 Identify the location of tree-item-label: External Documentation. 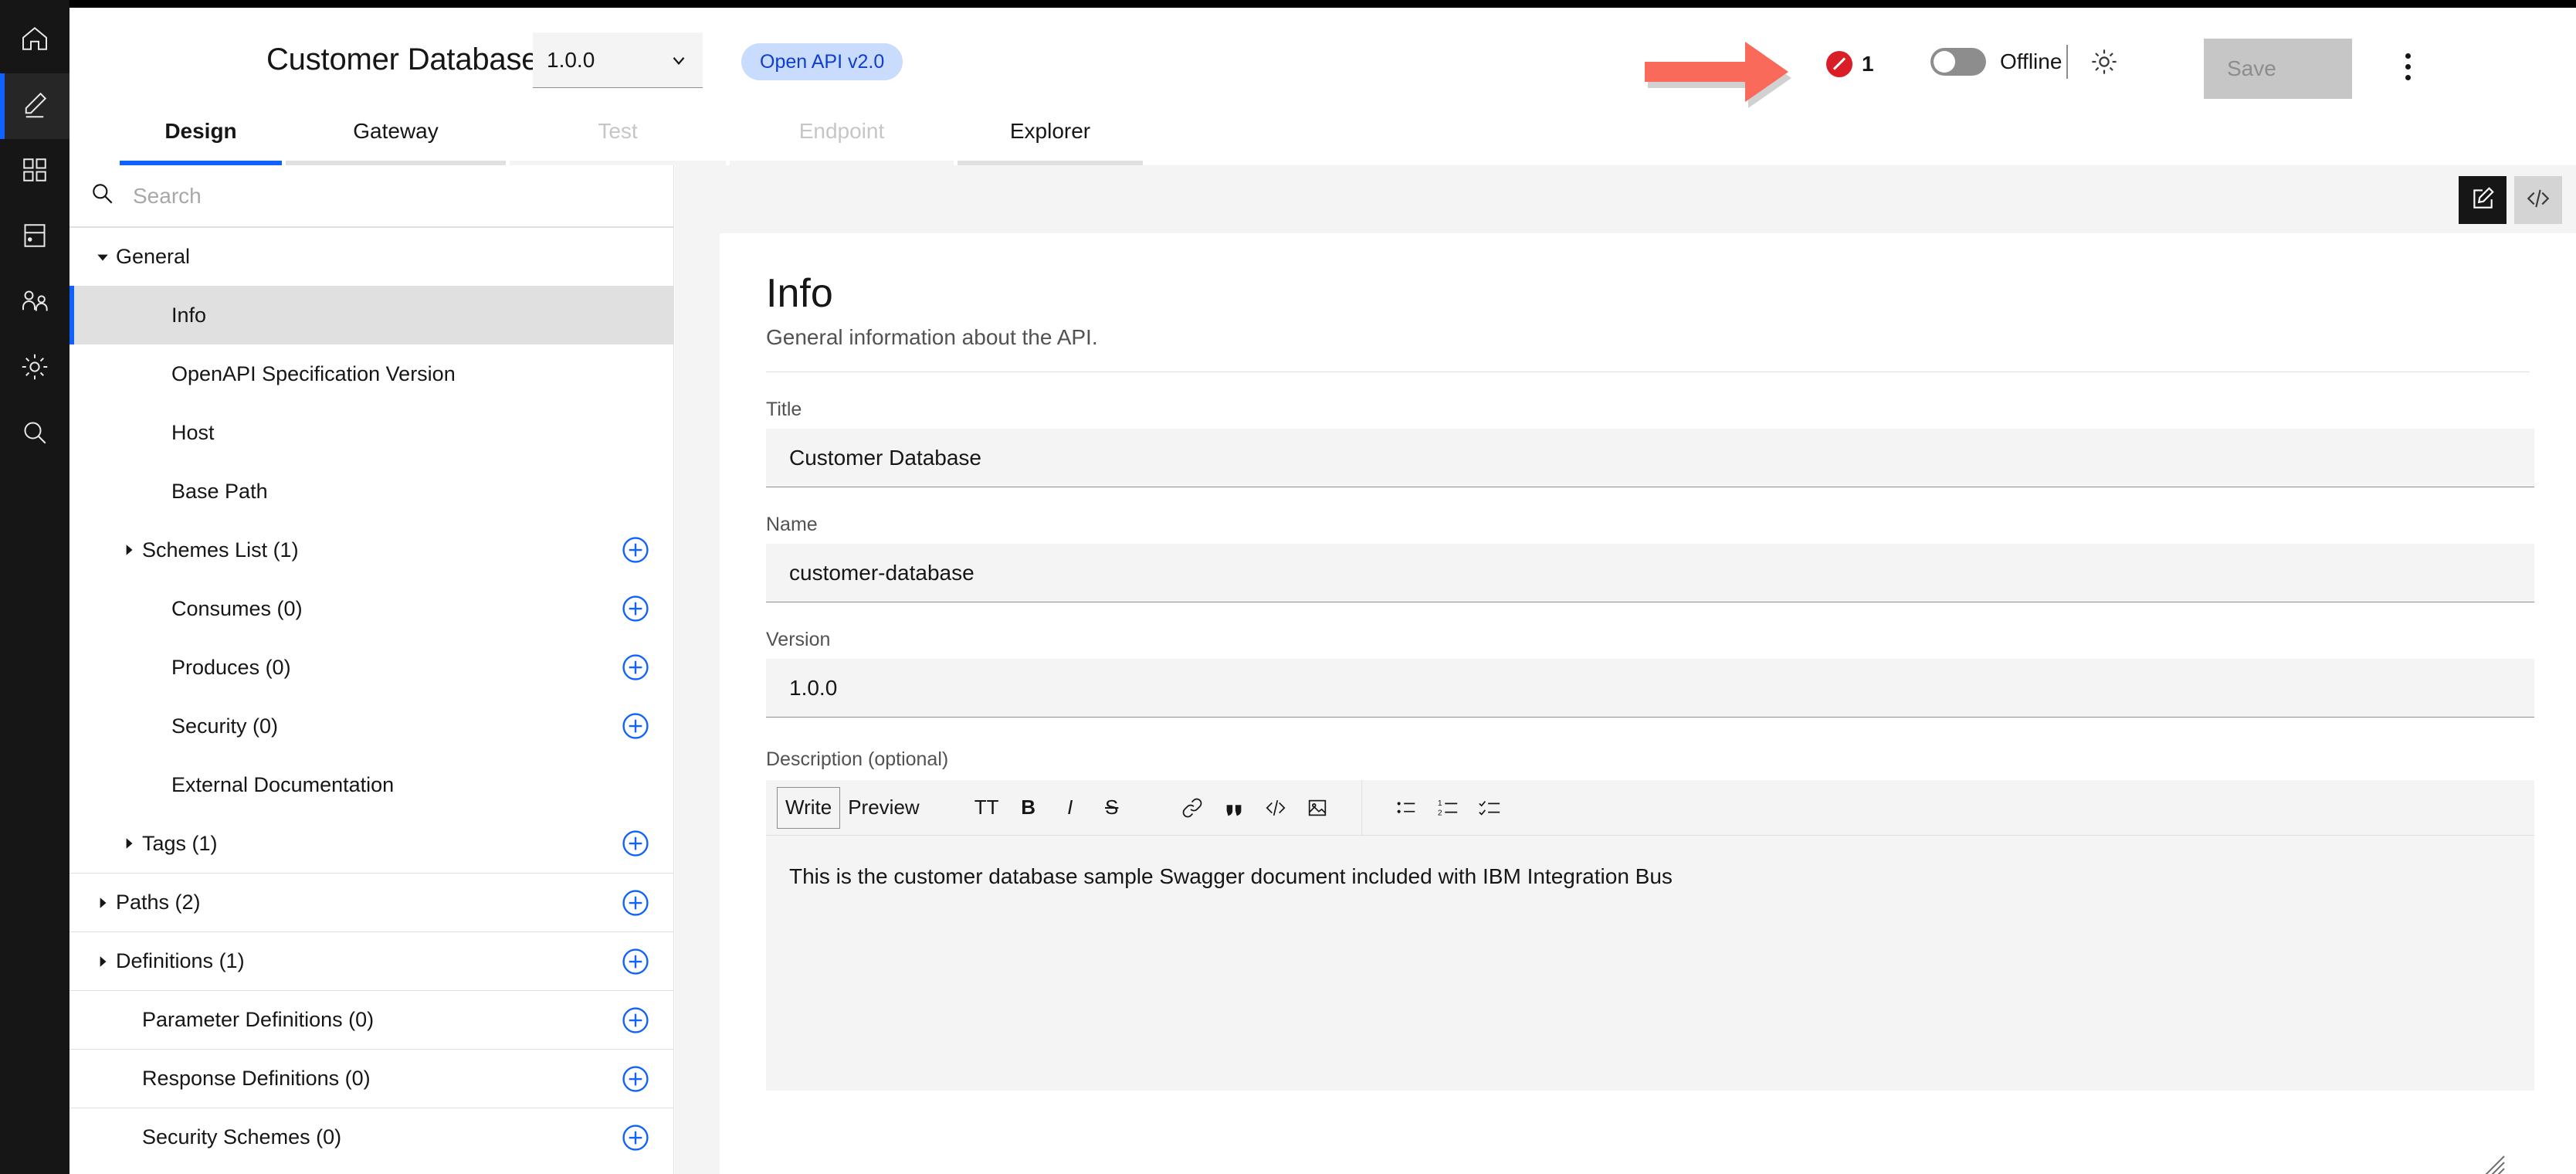
(283, 784).